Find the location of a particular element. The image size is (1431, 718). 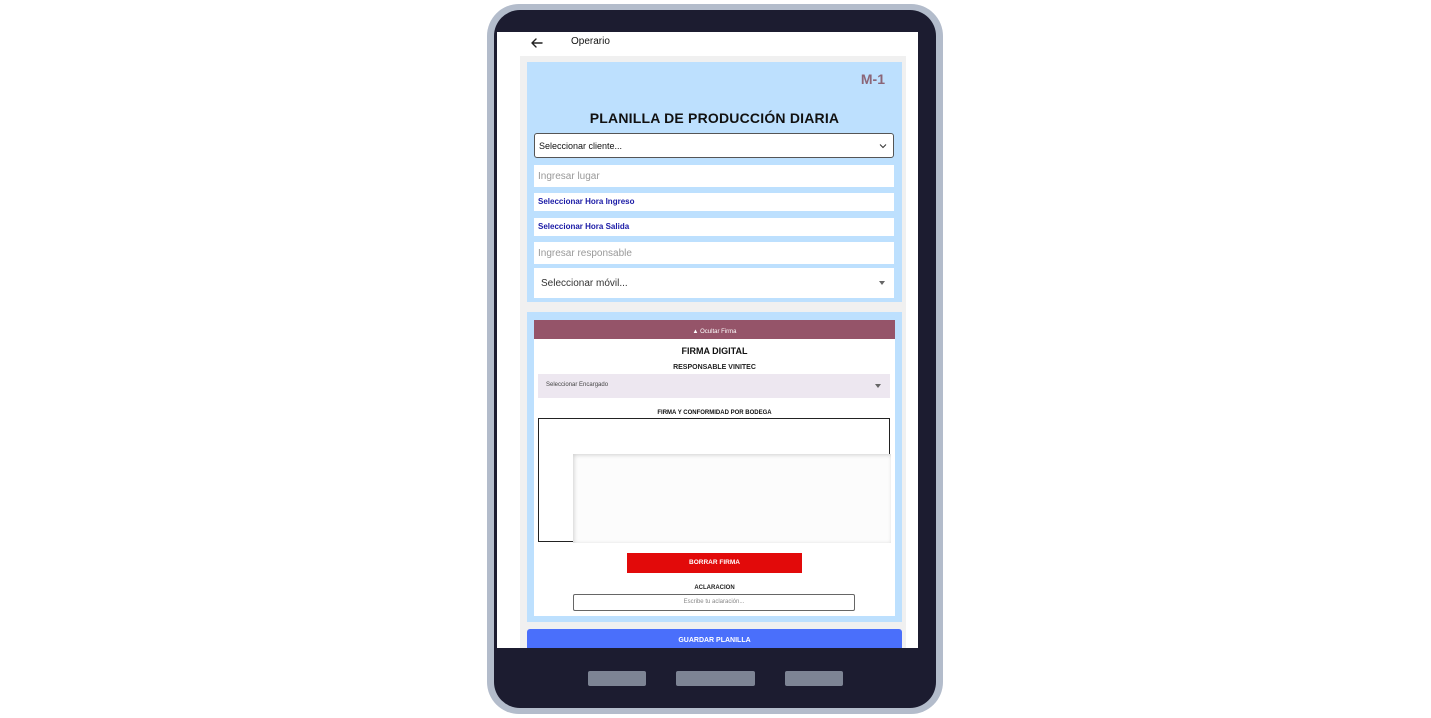

lugar-input: Ingresar lugar is located at coordinates (714, 176).